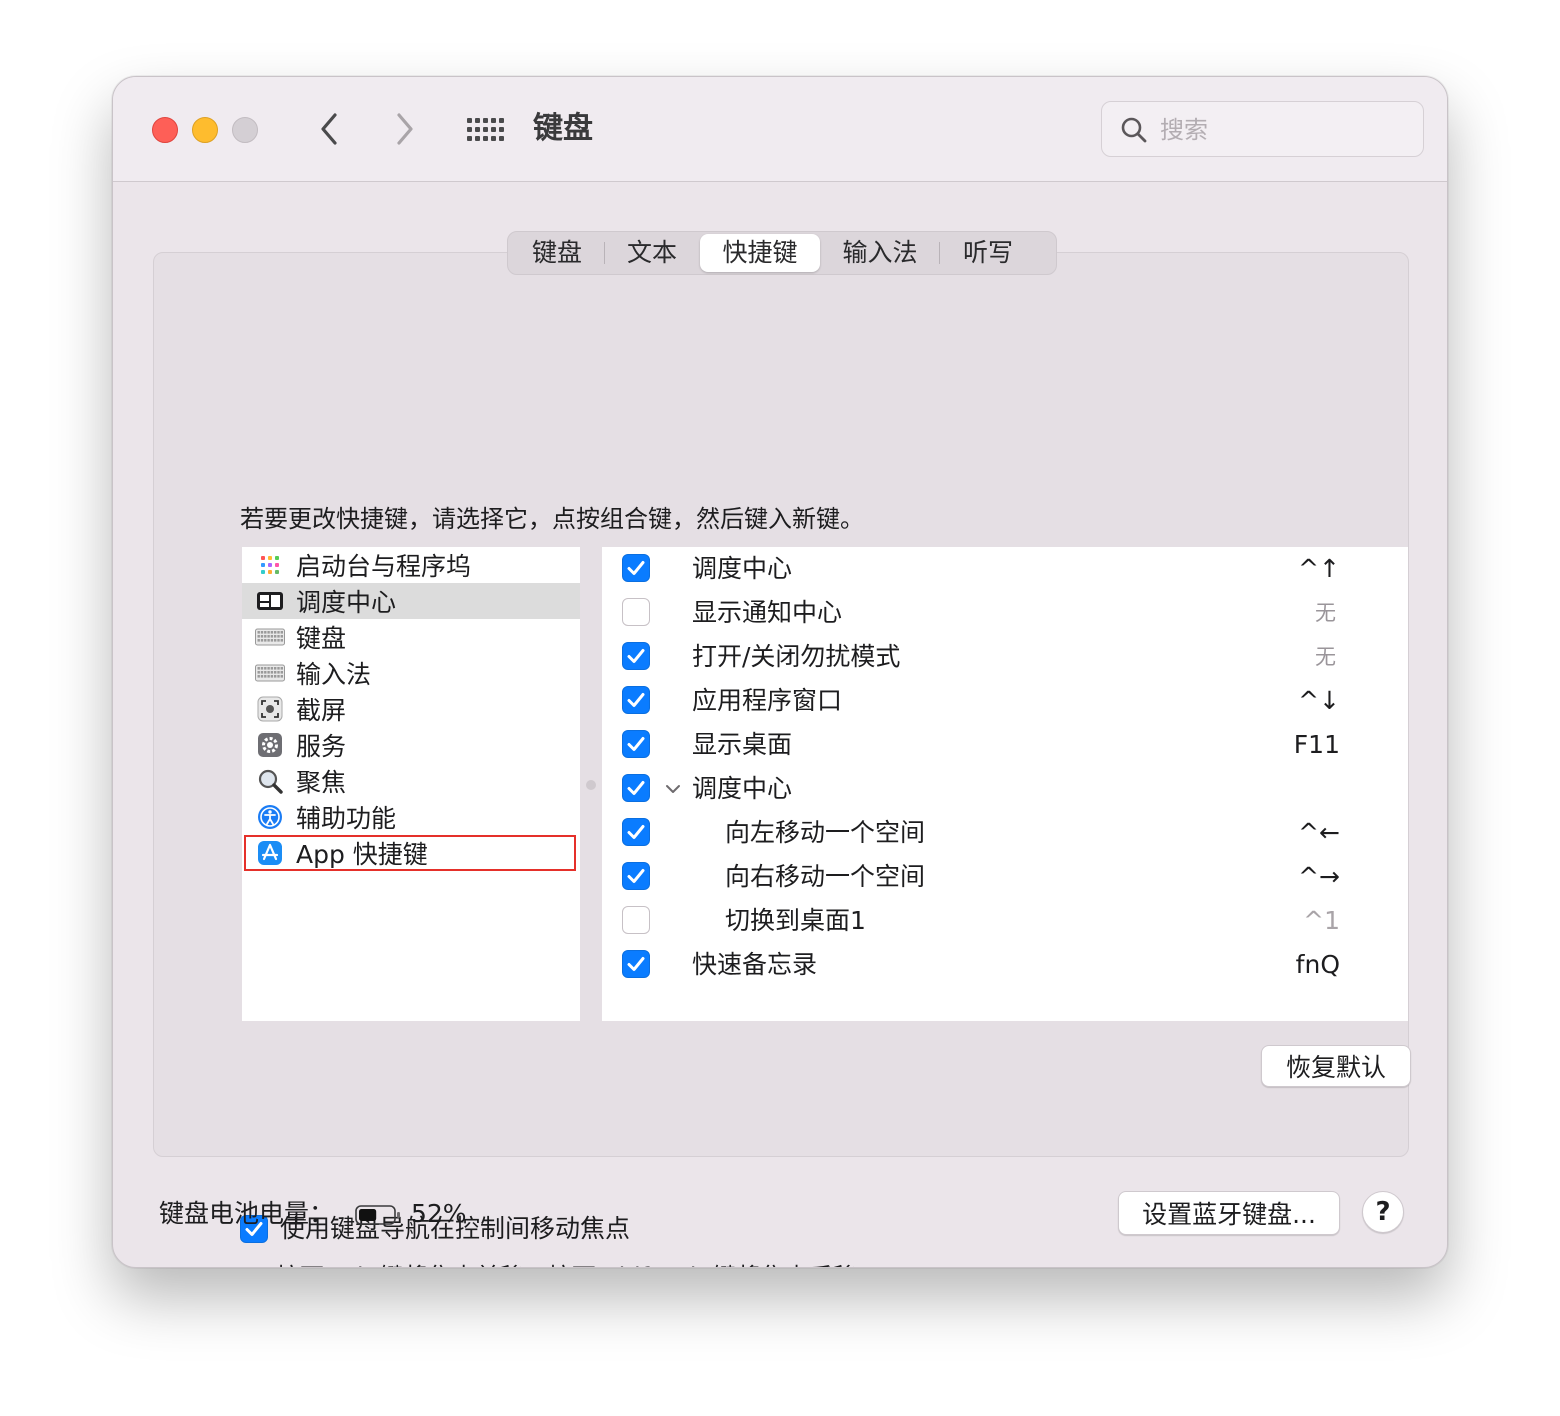 Image resolution: width=1560 pixels, height=1416 pixels. I want to click on shortcut-label: 显示桌面, so click(742, 744).